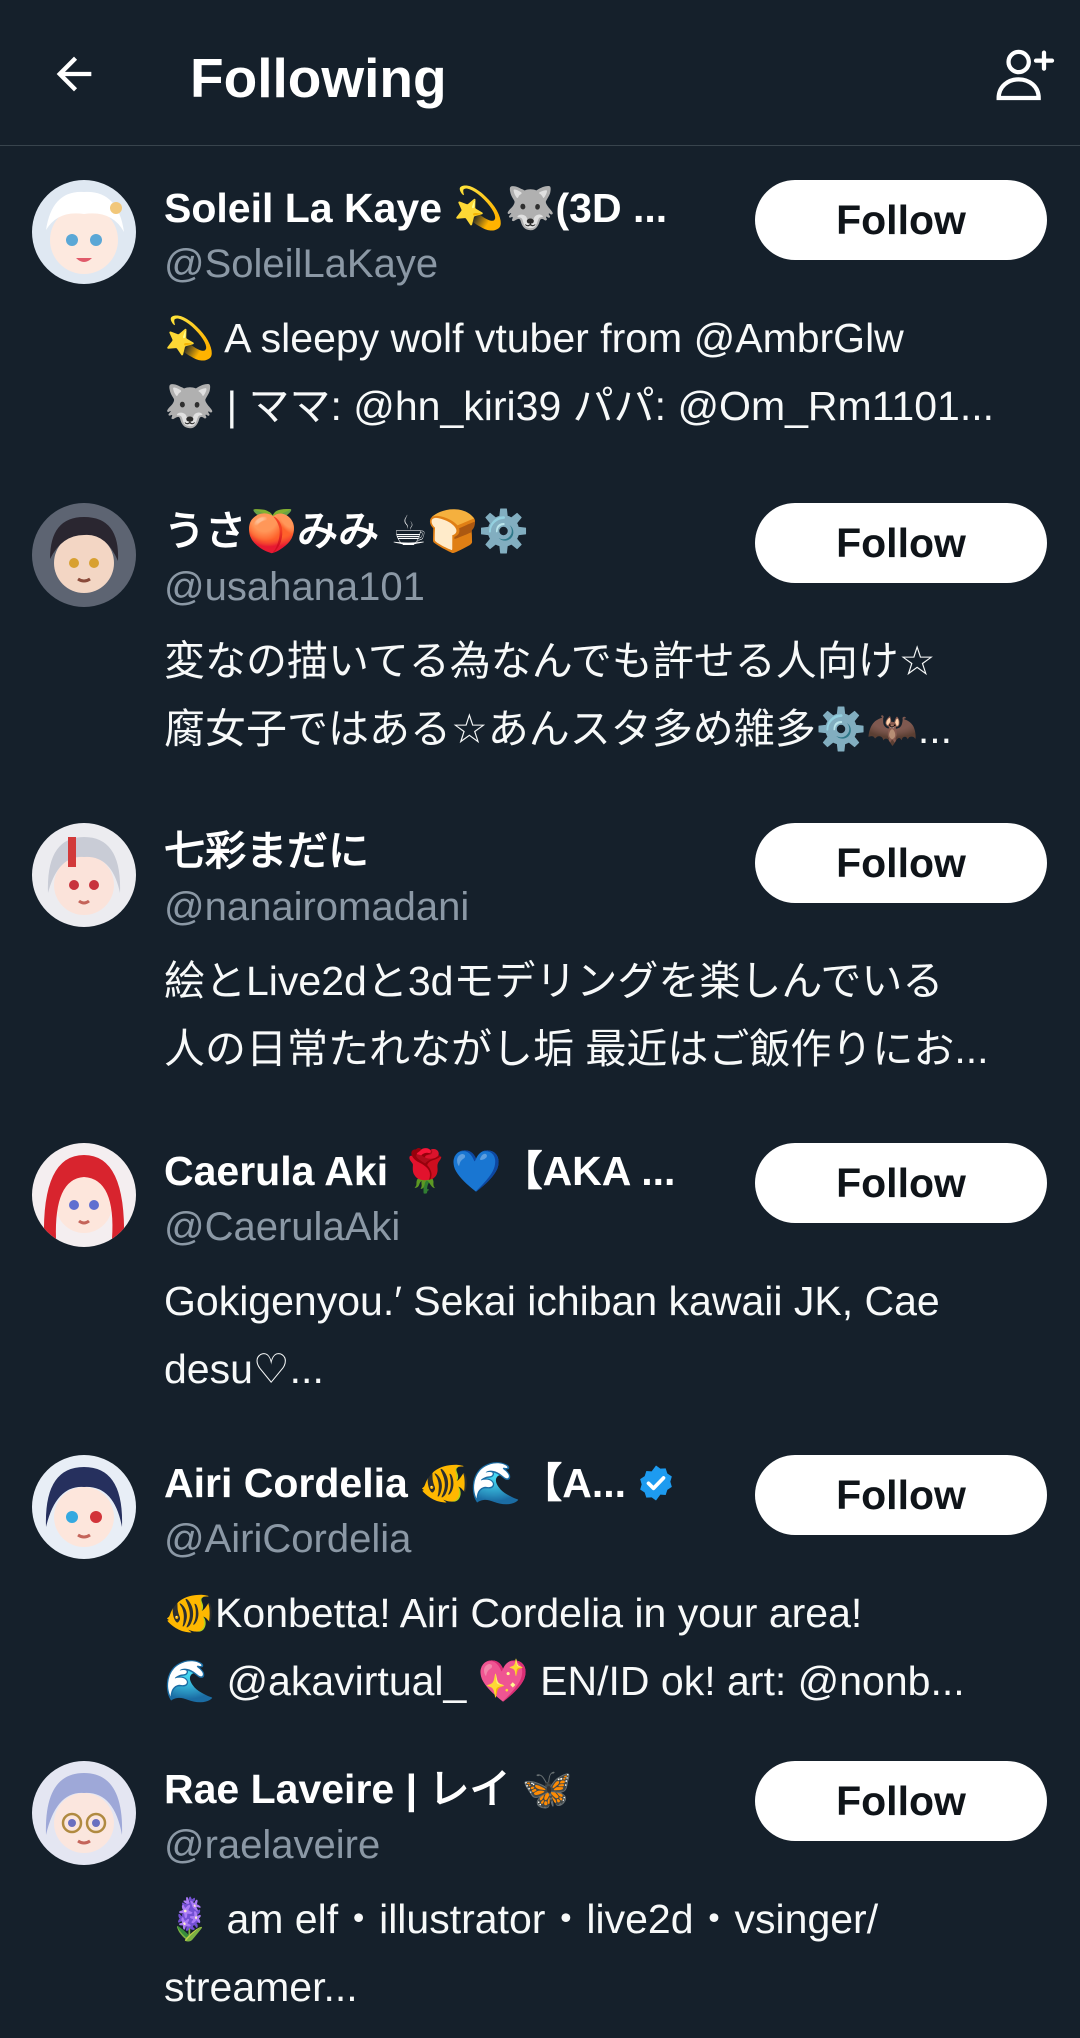 This screenshot has height=2038, width=1080. What do you see at coordinates (272, 1845) in the screenshot?
I see `user-handle: @raelaveire` at bounding box center [272, 1845].